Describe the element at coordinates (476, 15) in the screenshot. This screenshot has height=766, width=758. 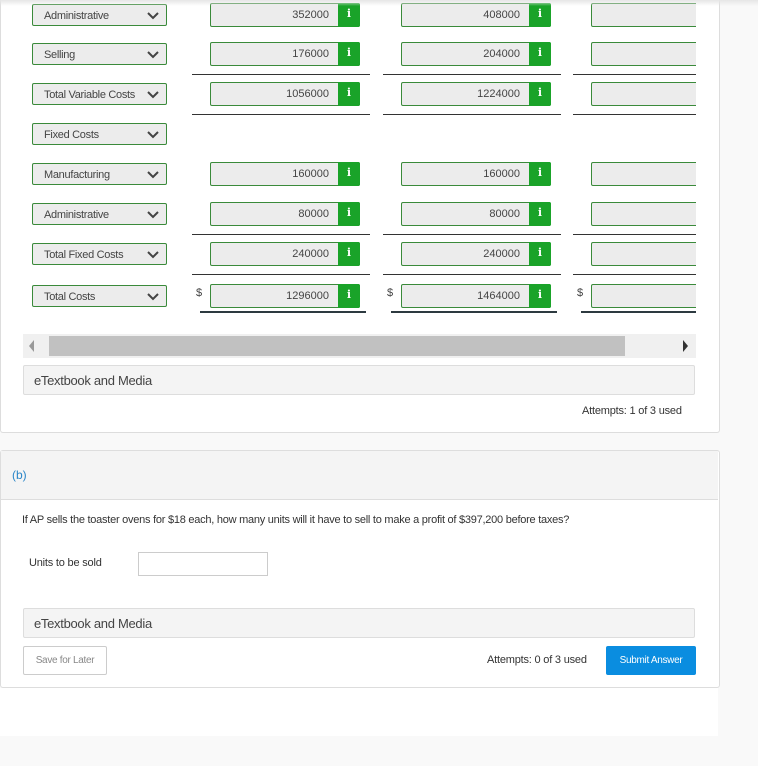
I see `amount-field: 408000 i` at that location.